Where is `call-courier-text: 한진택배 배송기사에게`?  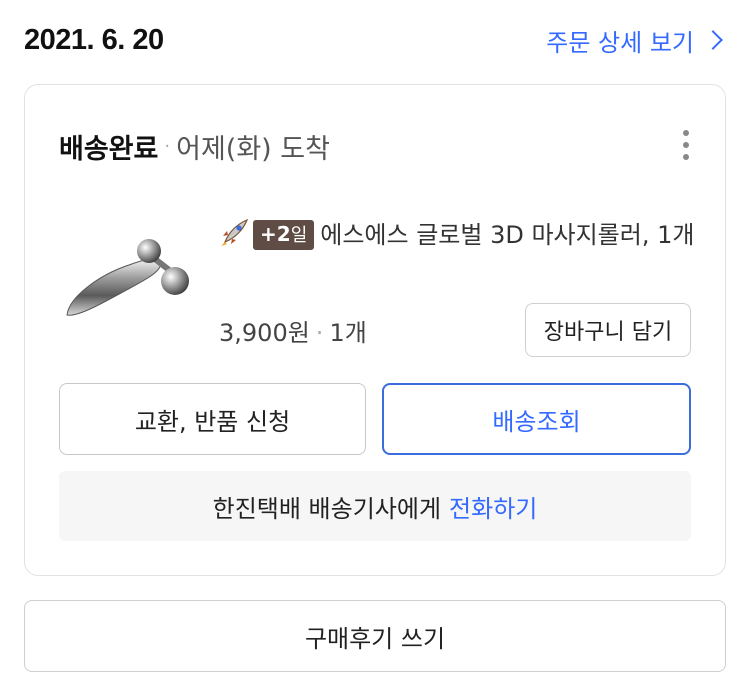
call-courier-text: 한진택배 배송기사에게 is located at coordinates (327, 508).